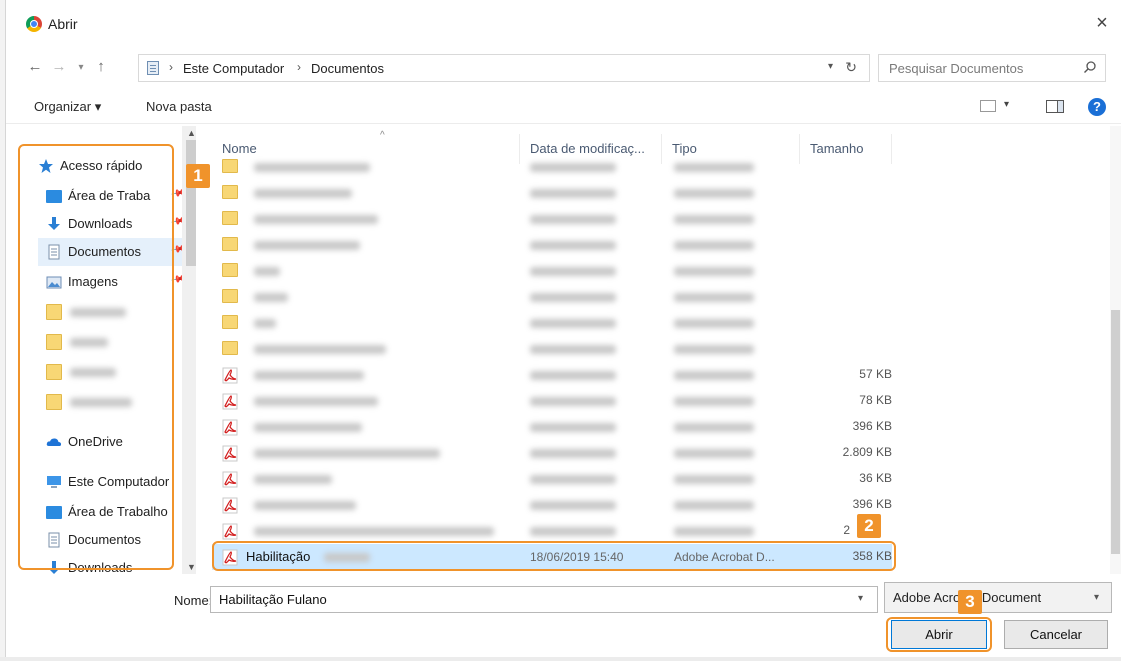 This screenshot has height=661, width=1121. What do you see at coordinates (851, 67) in the screenshot?
I see `refresh-icon: ↻` at bounding box center [851, 67].